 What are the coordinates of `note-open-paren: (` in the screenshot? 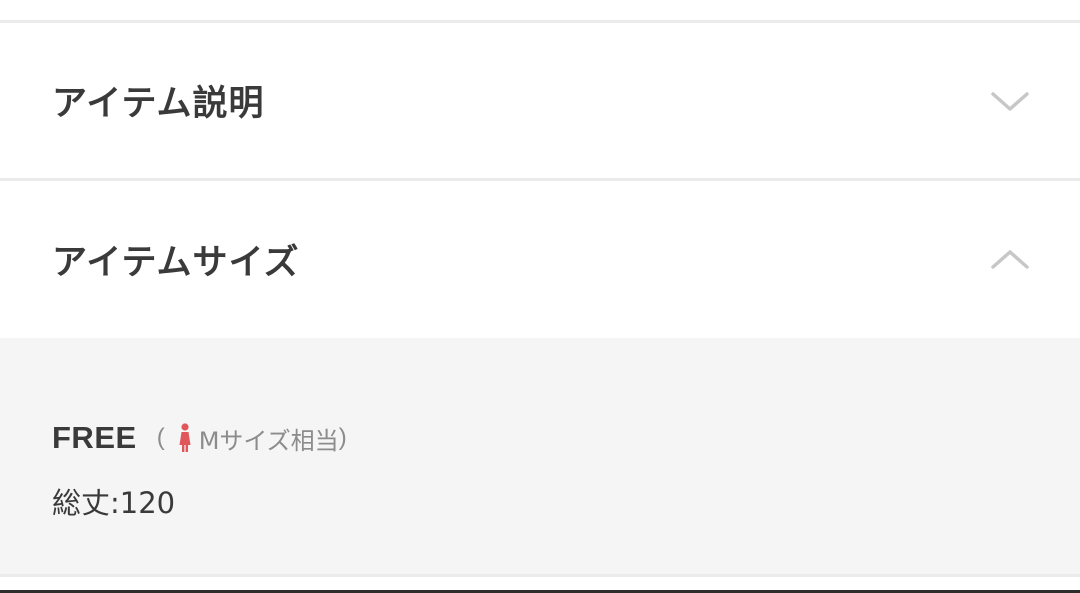 It's located at (160, 437).